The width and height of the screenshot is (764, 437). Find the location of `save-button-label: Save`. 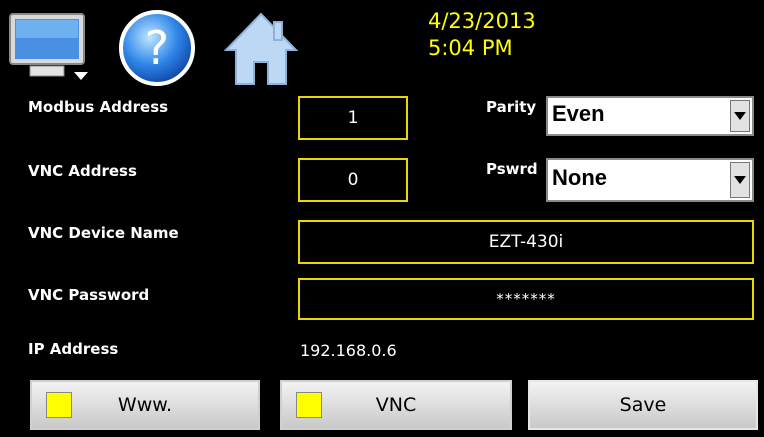

save-button-label: Save is located at coordinates (643, 405).